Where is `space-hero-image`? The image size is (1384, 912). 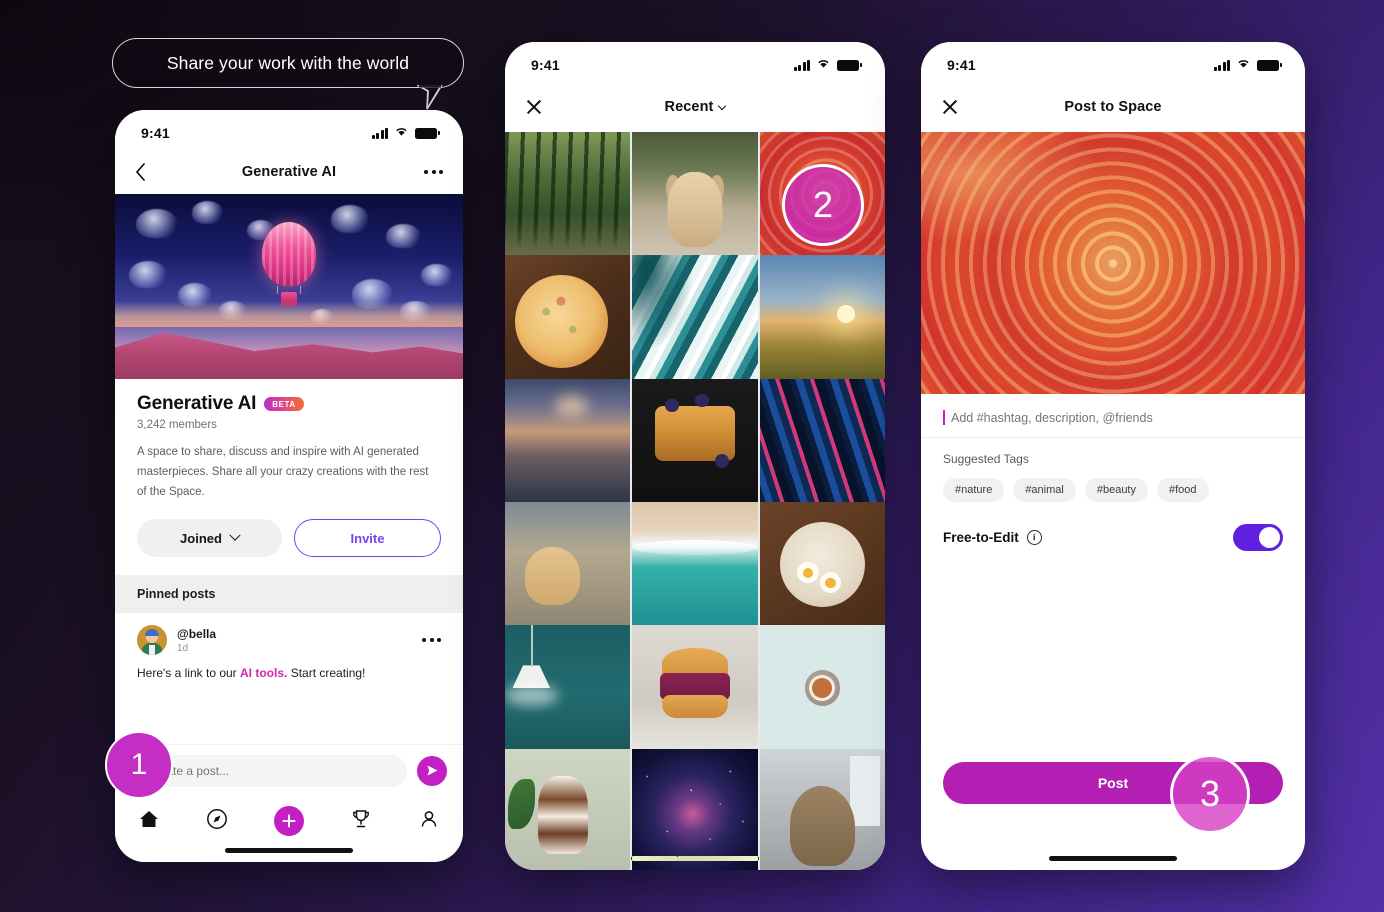
space-hero-image is located at coordinates (289, 286).